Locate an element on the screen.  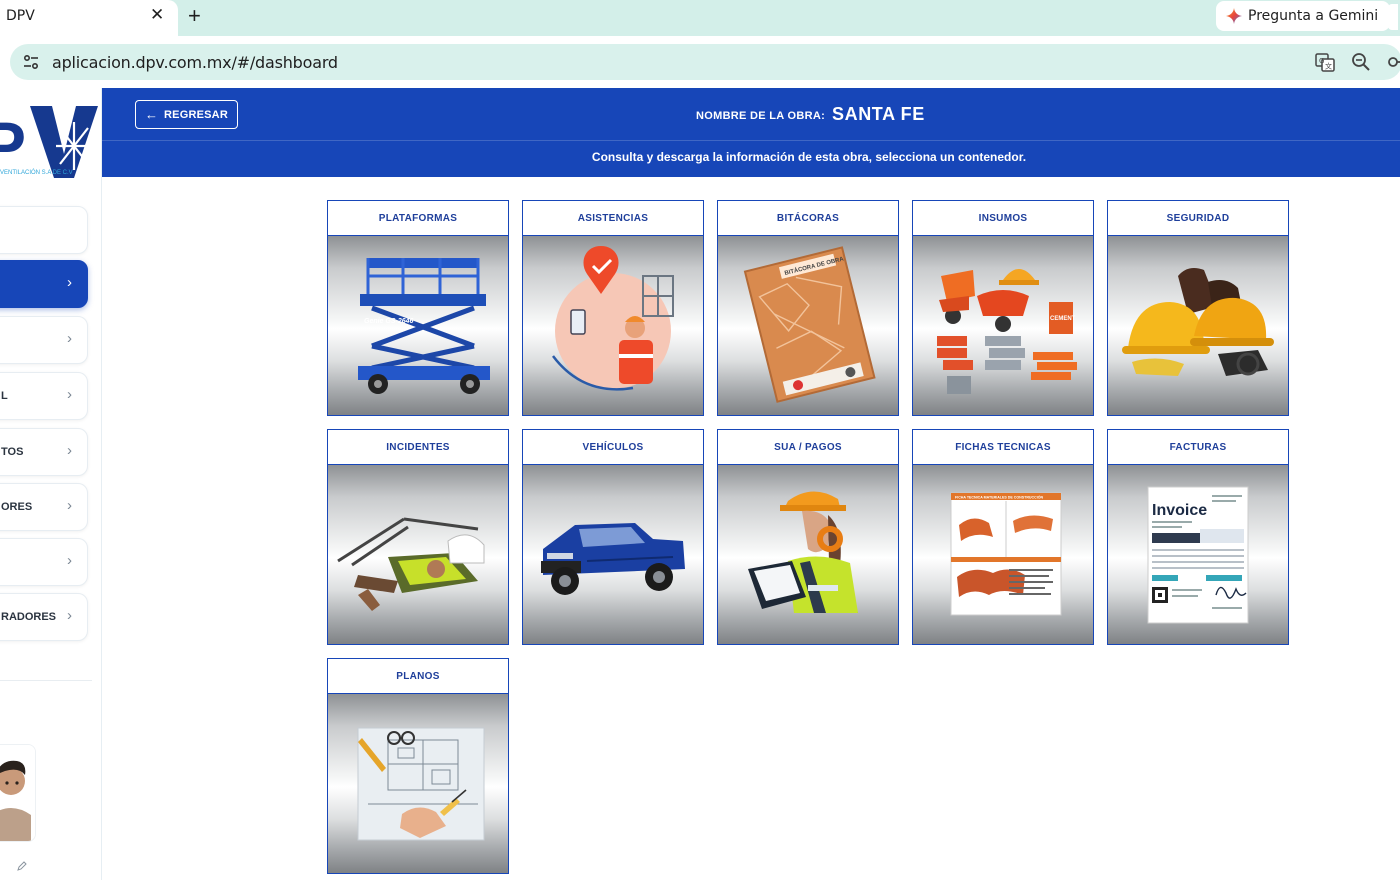
card-title: PLATAFORMAS is located at coordinates (418, 218).